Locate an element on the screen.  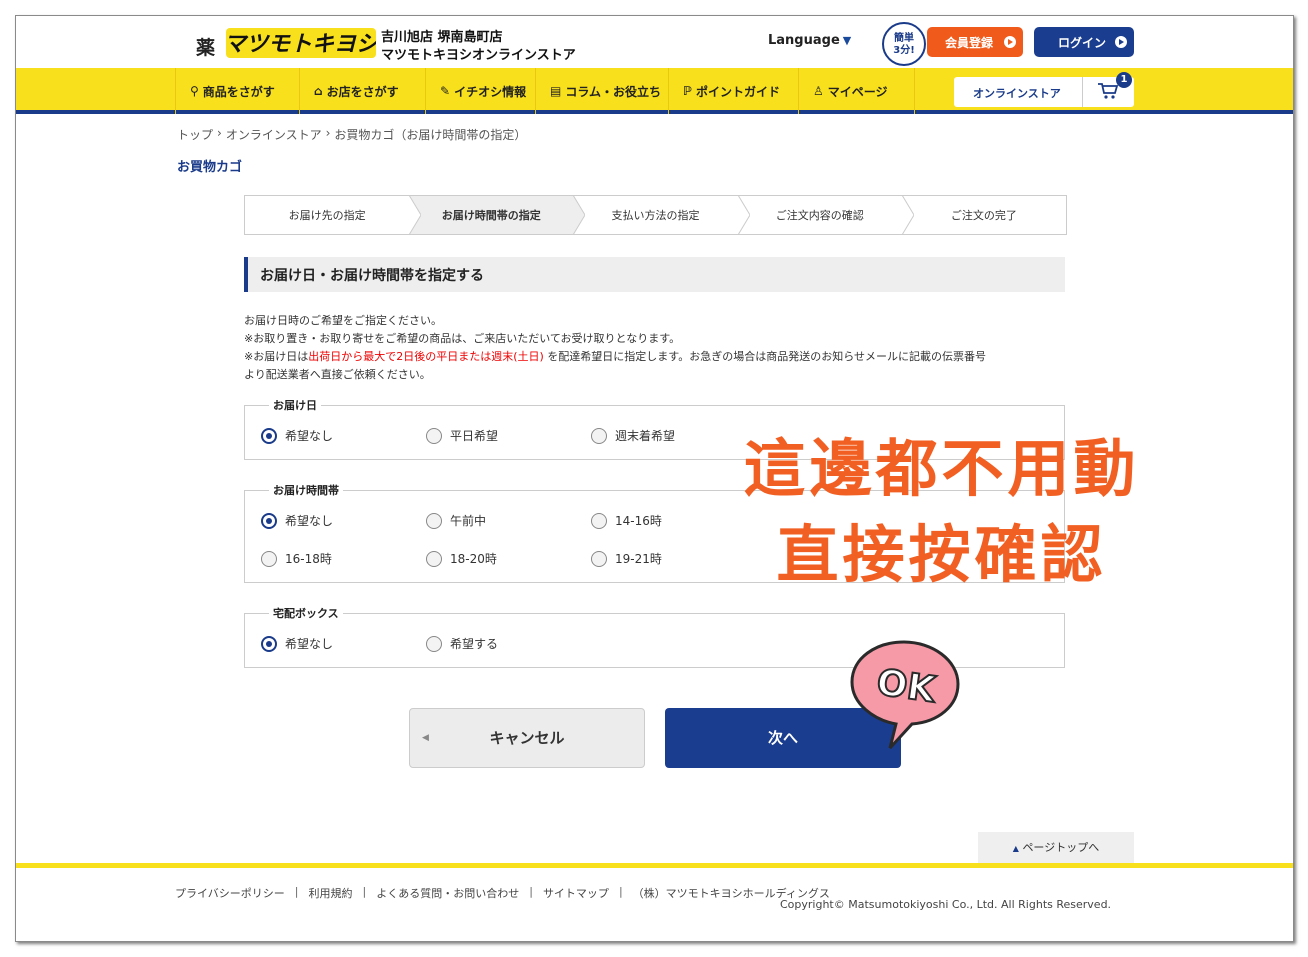
delivery-time-option: 希望なし is located at coordinates (297, 520).